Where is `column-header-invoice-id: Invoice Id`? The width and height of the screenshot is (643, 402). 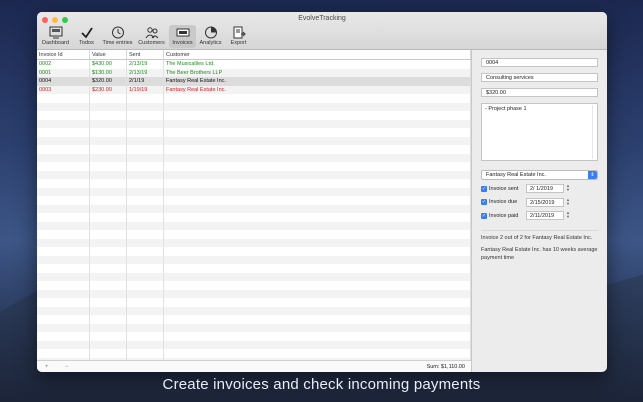
column-header-invoice-id: Invoice Id is located at coordinates (63, 54).